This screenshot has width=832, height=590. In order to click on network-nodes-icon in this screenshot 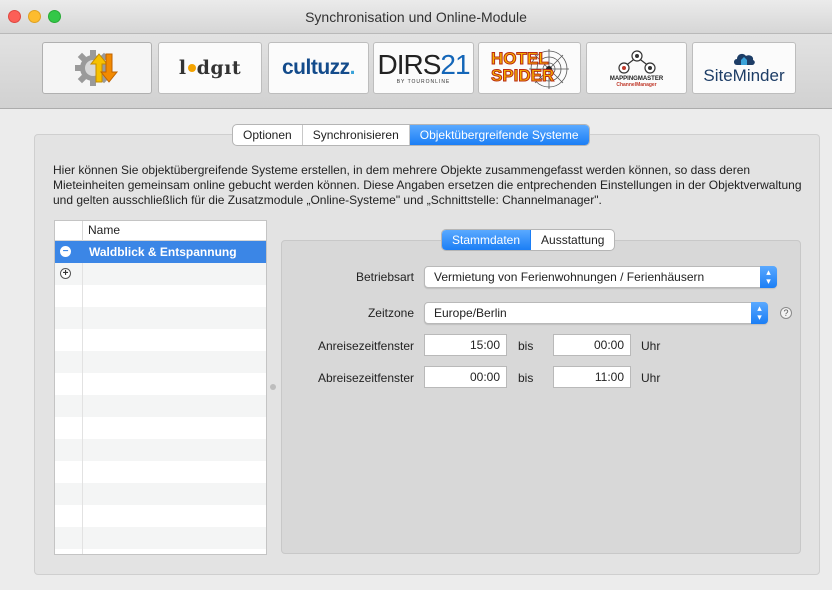, I will do `click(636, 61)`.